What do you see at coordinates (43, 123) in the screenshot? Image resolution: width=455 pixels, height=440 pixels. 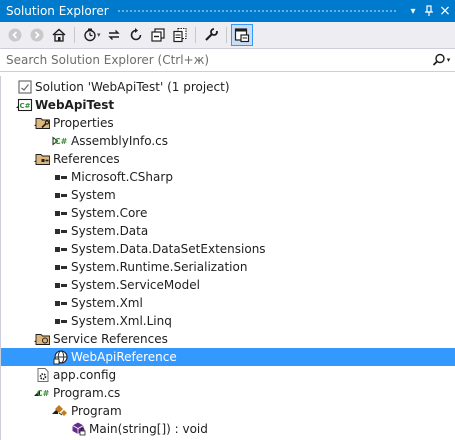 I see `properties-folder-icon` at bounding box center [43, 123].